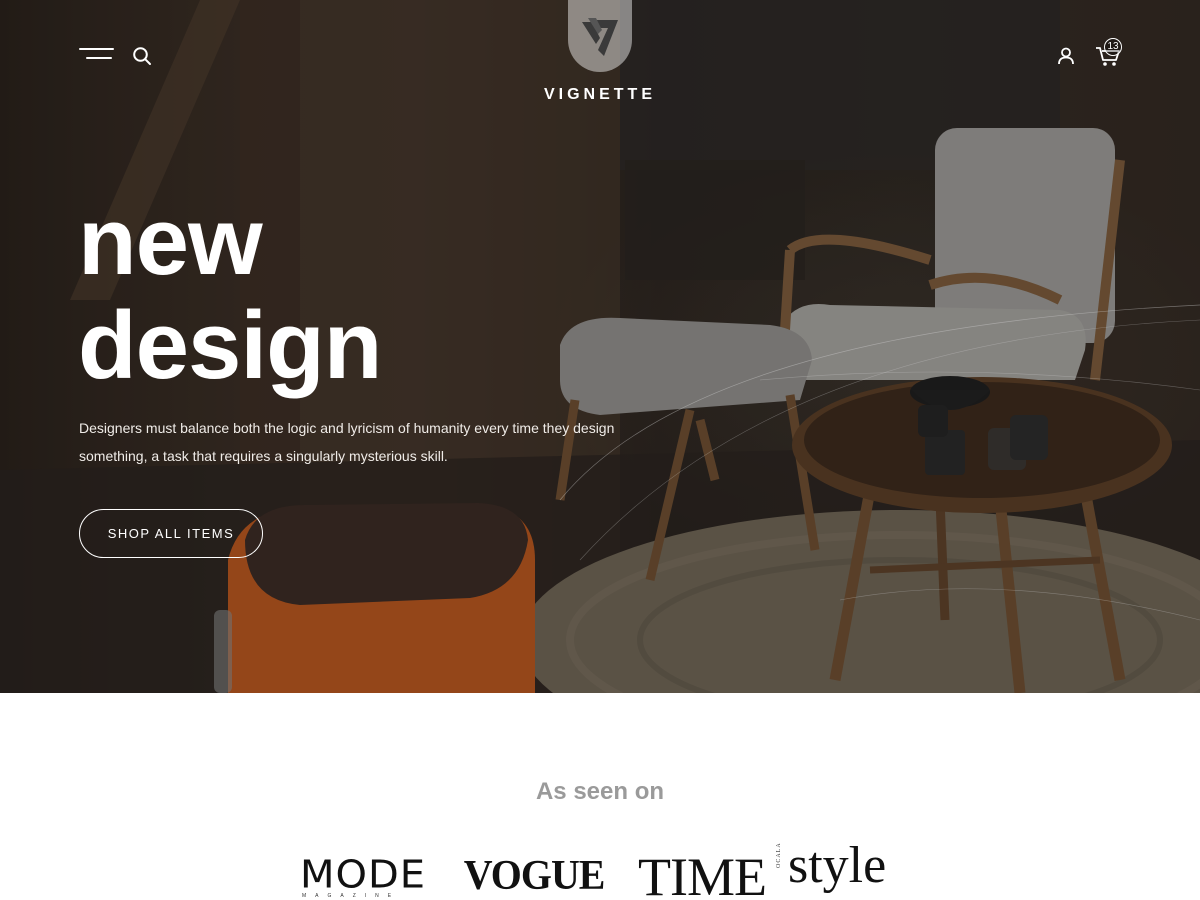  What do you see at coordinates (96, 49) in the screenshot?
I see `hamburger-menu-icon` at bounding box center [96, 49].